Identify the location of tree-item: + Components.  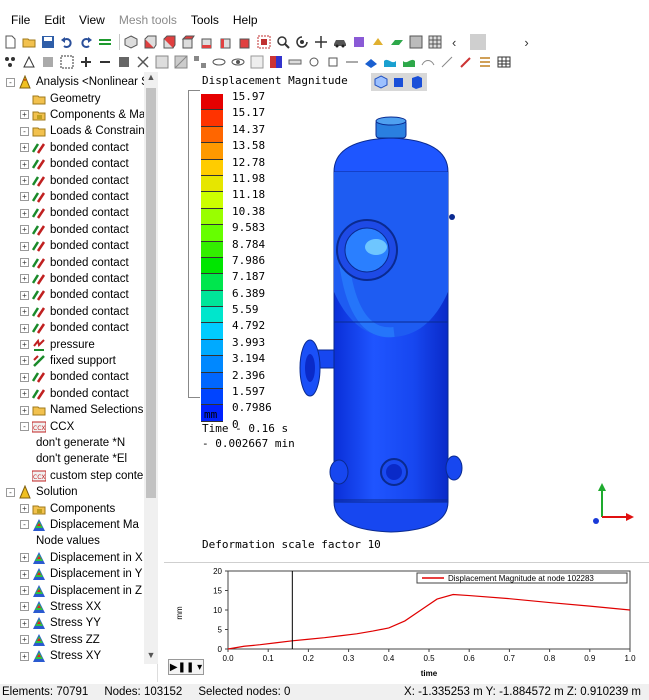
(67, 508).